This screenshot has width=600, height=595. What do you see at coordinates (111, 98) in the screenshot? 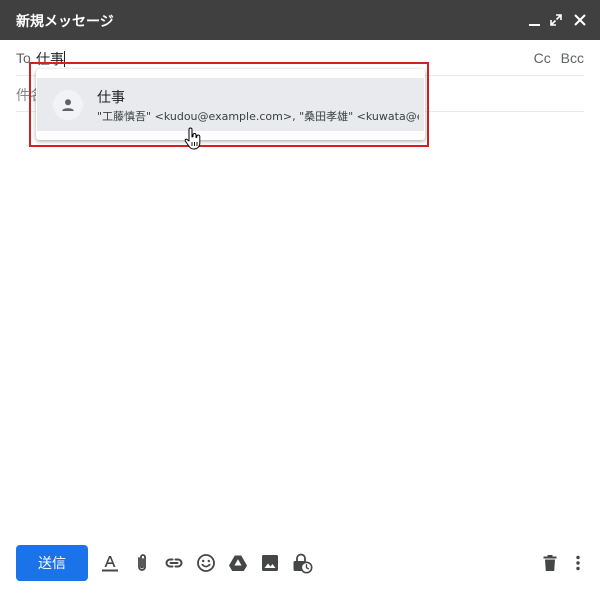
I see `group-name: 仕事` at bounding box center [111, 98].